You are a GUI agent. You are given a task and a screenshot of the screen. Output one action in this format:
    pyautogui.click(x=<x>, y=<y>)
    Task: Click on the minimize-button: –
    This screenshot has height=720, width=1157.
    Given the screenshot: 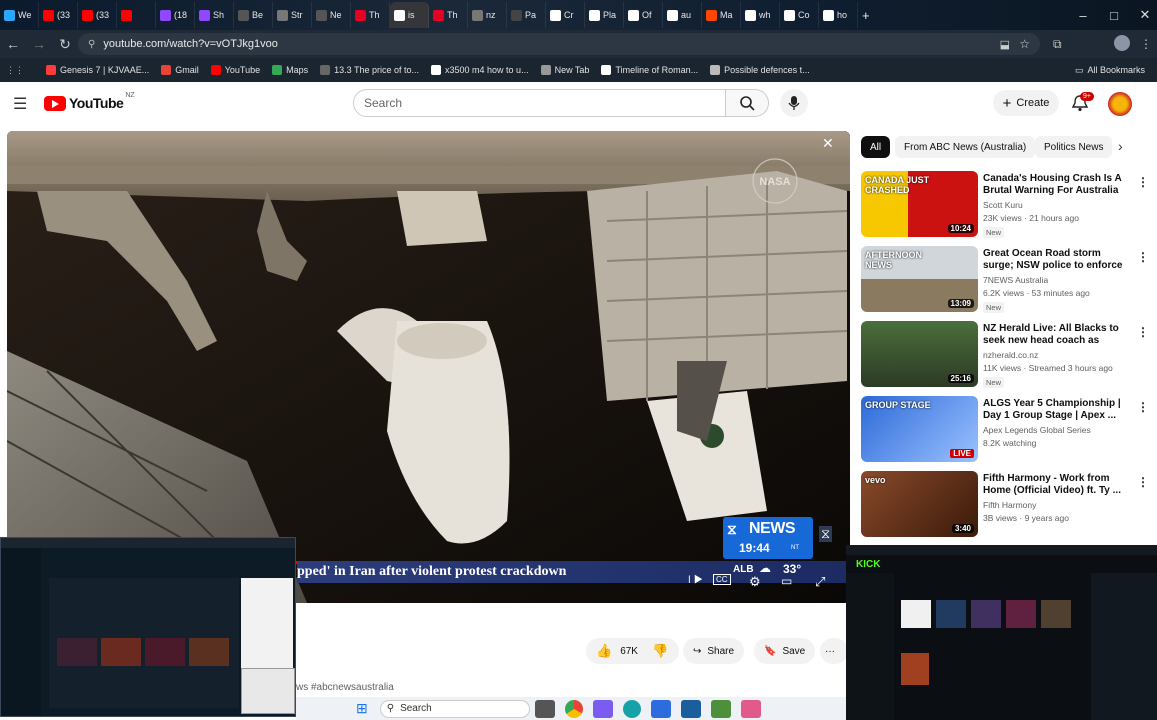 What is the action you would take?
    pyautogui.click(x=1083, y=15)
    